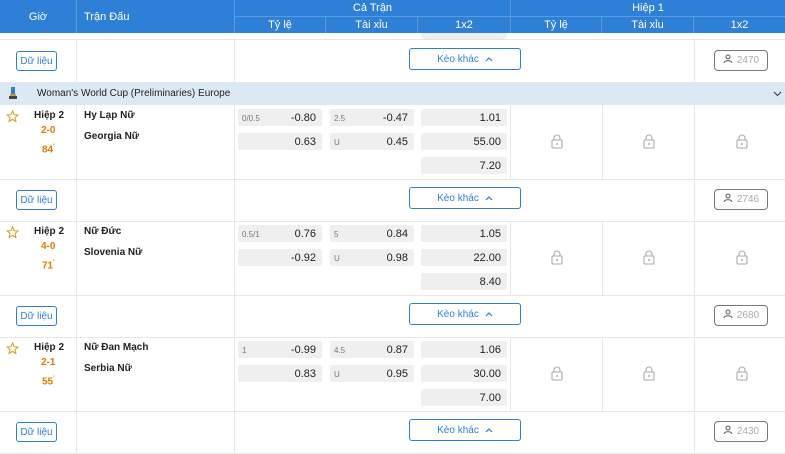  What do you see at coordinates (48, 266) in the screenshot?
I see `match-minute: 71'` at bounding box center [48, 266].